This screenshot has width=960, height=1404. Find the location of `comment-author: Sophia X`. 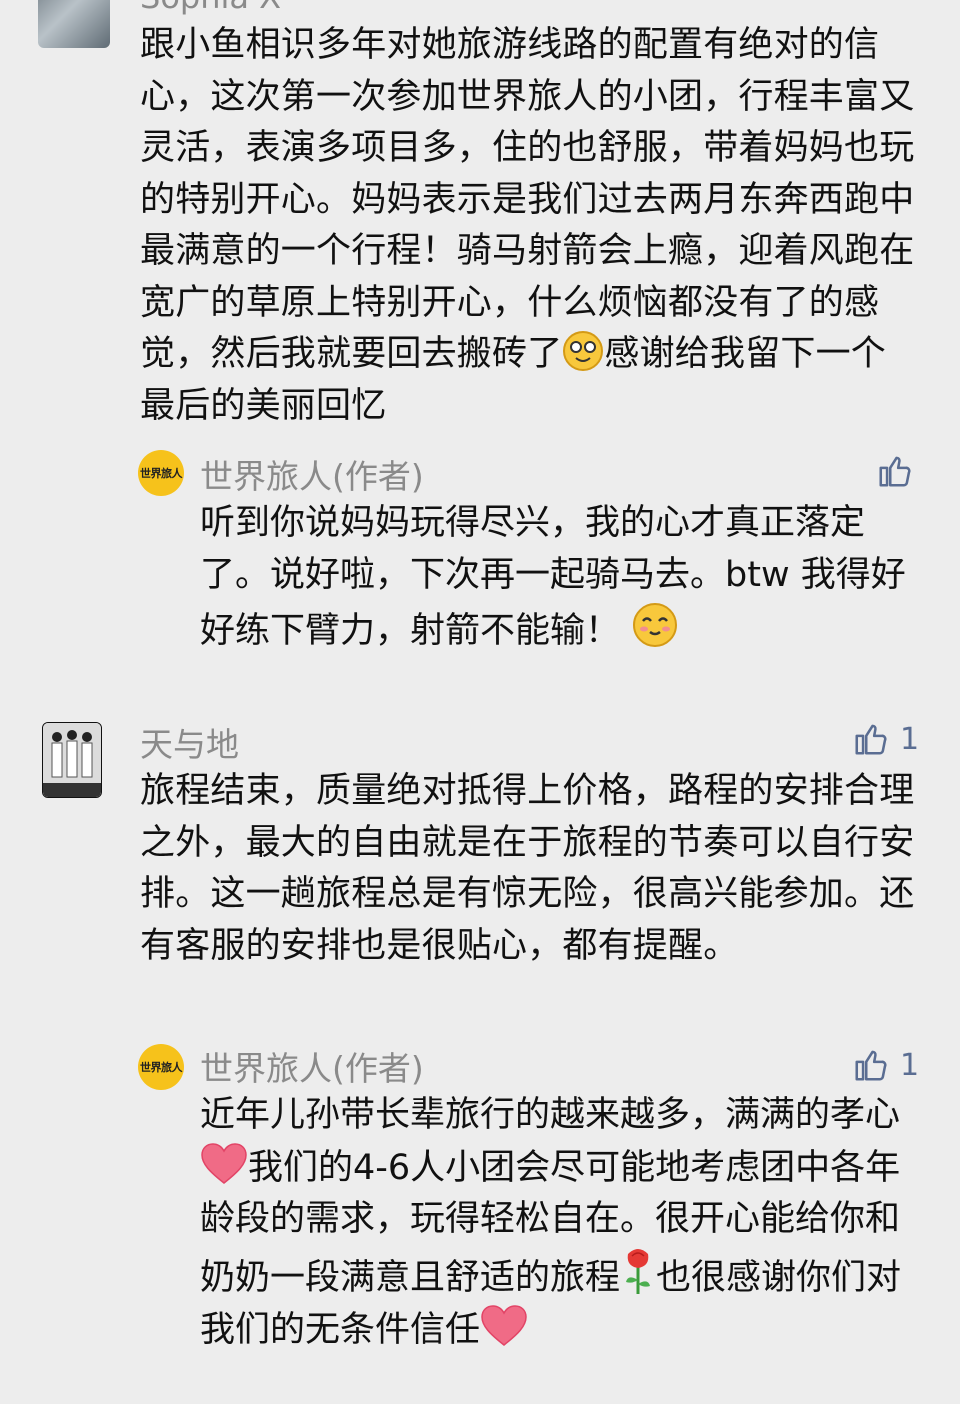

comment-author: Sophia X is located at coordinates (210, 8).